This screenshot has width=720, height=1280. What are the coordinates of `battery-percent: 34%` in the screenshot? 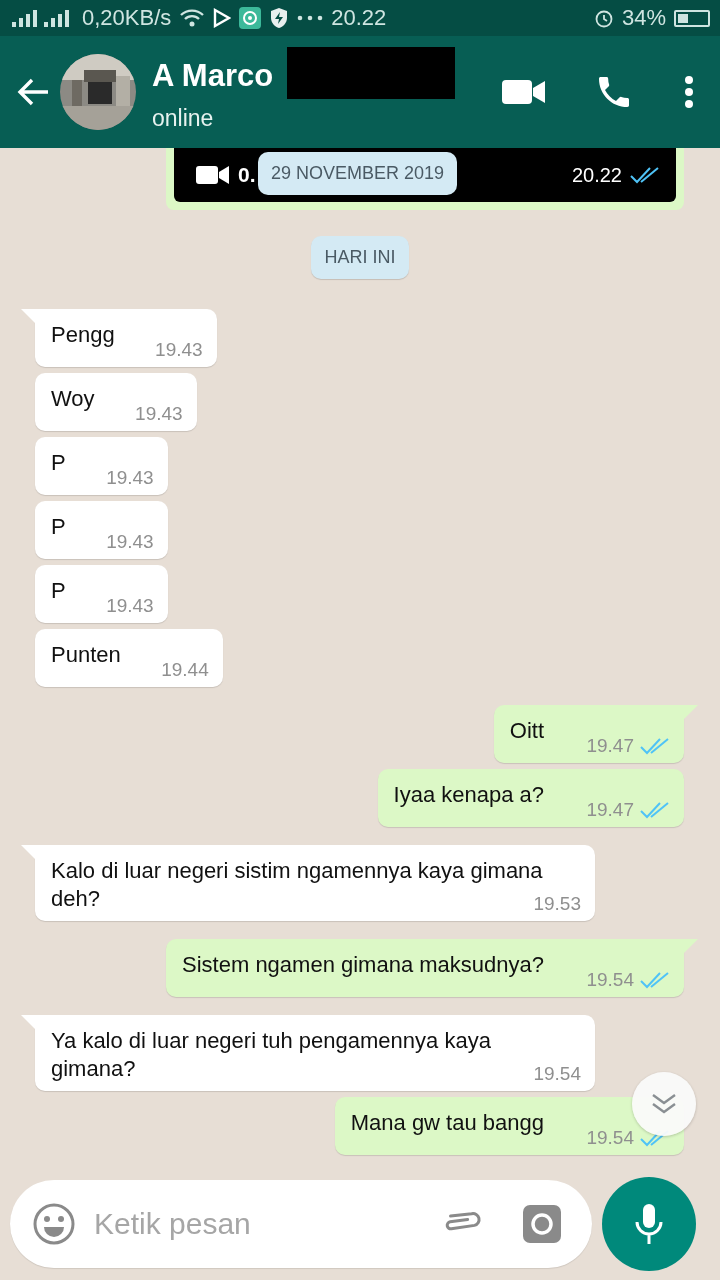 It's located at (643, 18).